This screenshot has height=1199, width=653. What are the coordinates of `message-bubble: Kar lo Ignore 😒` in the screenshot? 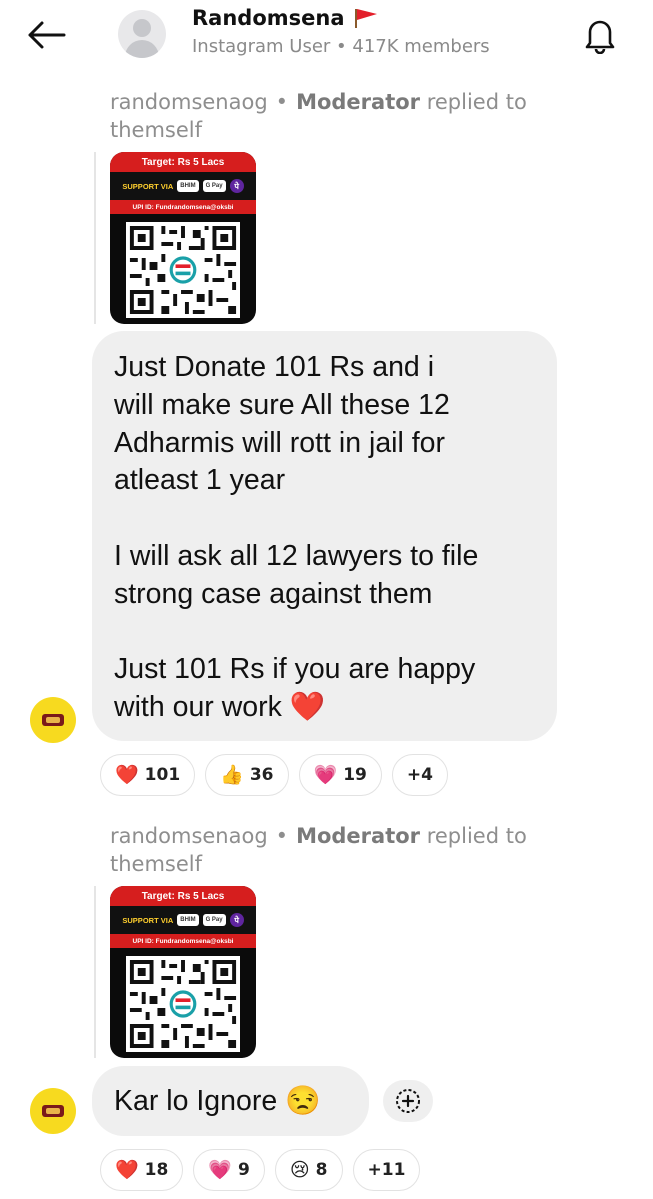 It's located at (230, 1101).